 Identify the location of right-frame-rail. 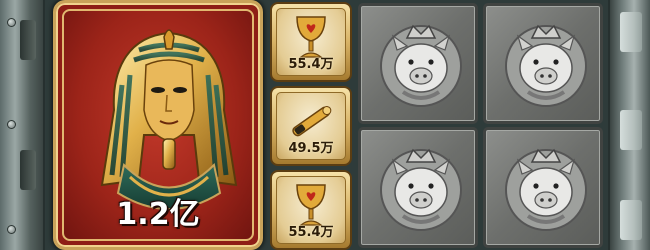
(629, 125).